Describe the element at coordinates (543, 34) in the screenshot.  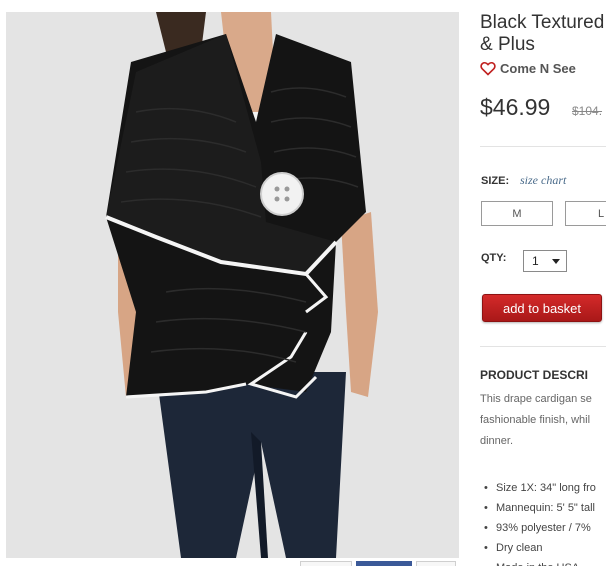
I see `product-title: Black Textured & Plus` at that location.